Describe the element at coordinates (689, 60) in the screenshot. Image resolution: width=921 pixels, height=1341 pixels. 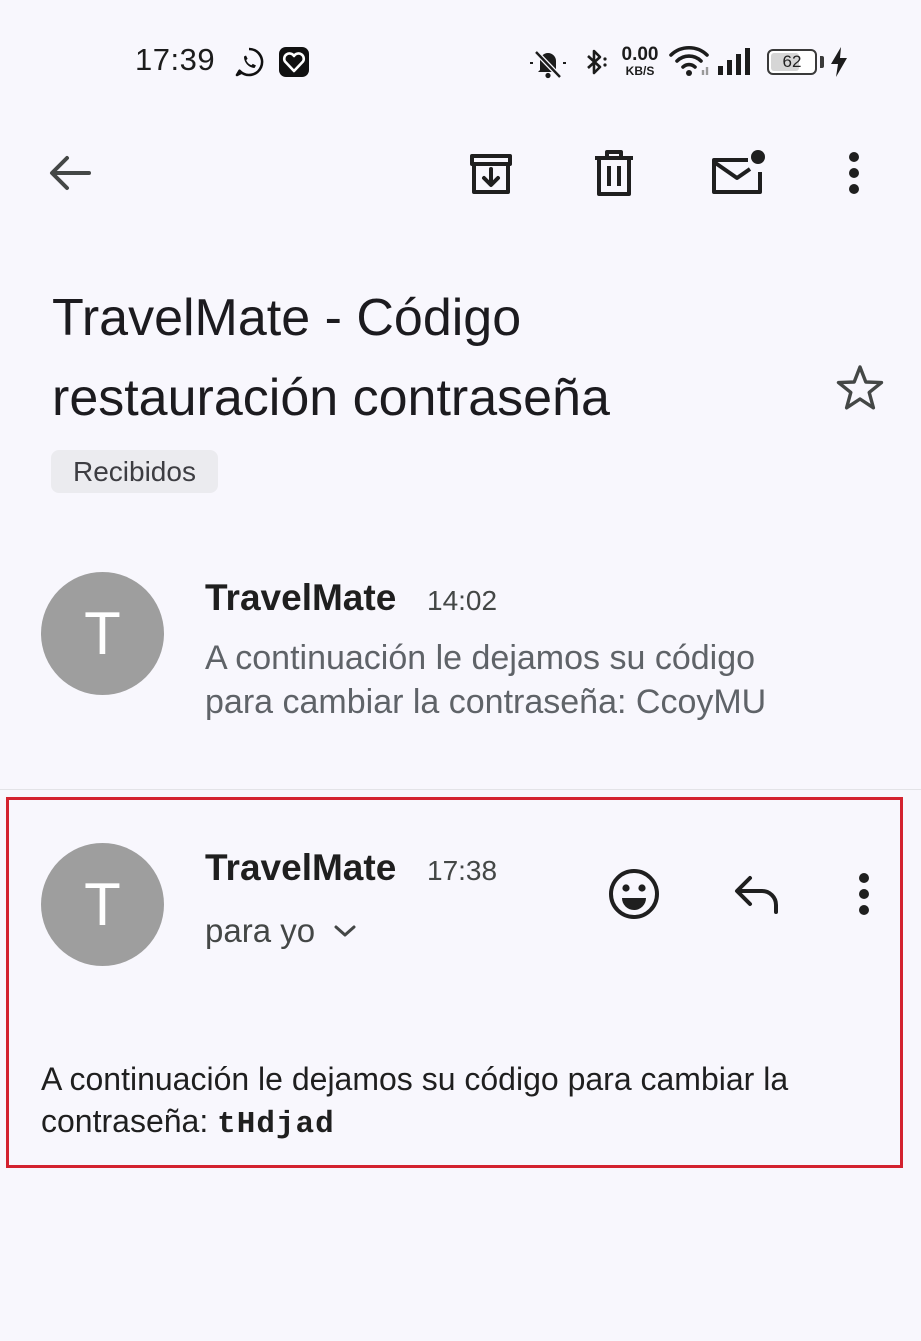
I see `wifi-icon` at that location.